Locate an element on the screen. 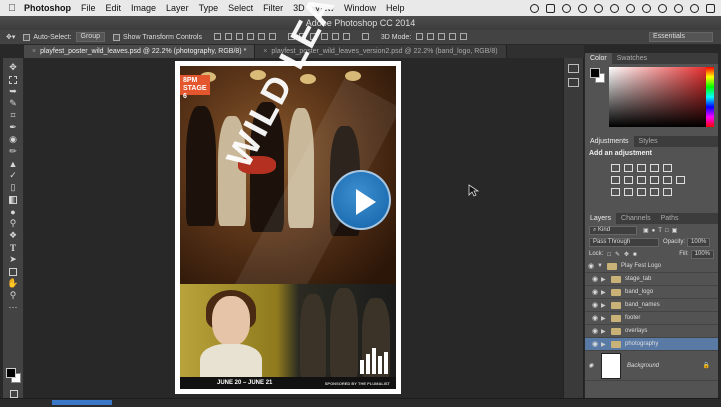 The height and width of the screenshot is (407, 721). creative-cloud-icon is located at coordinates (614, 8).